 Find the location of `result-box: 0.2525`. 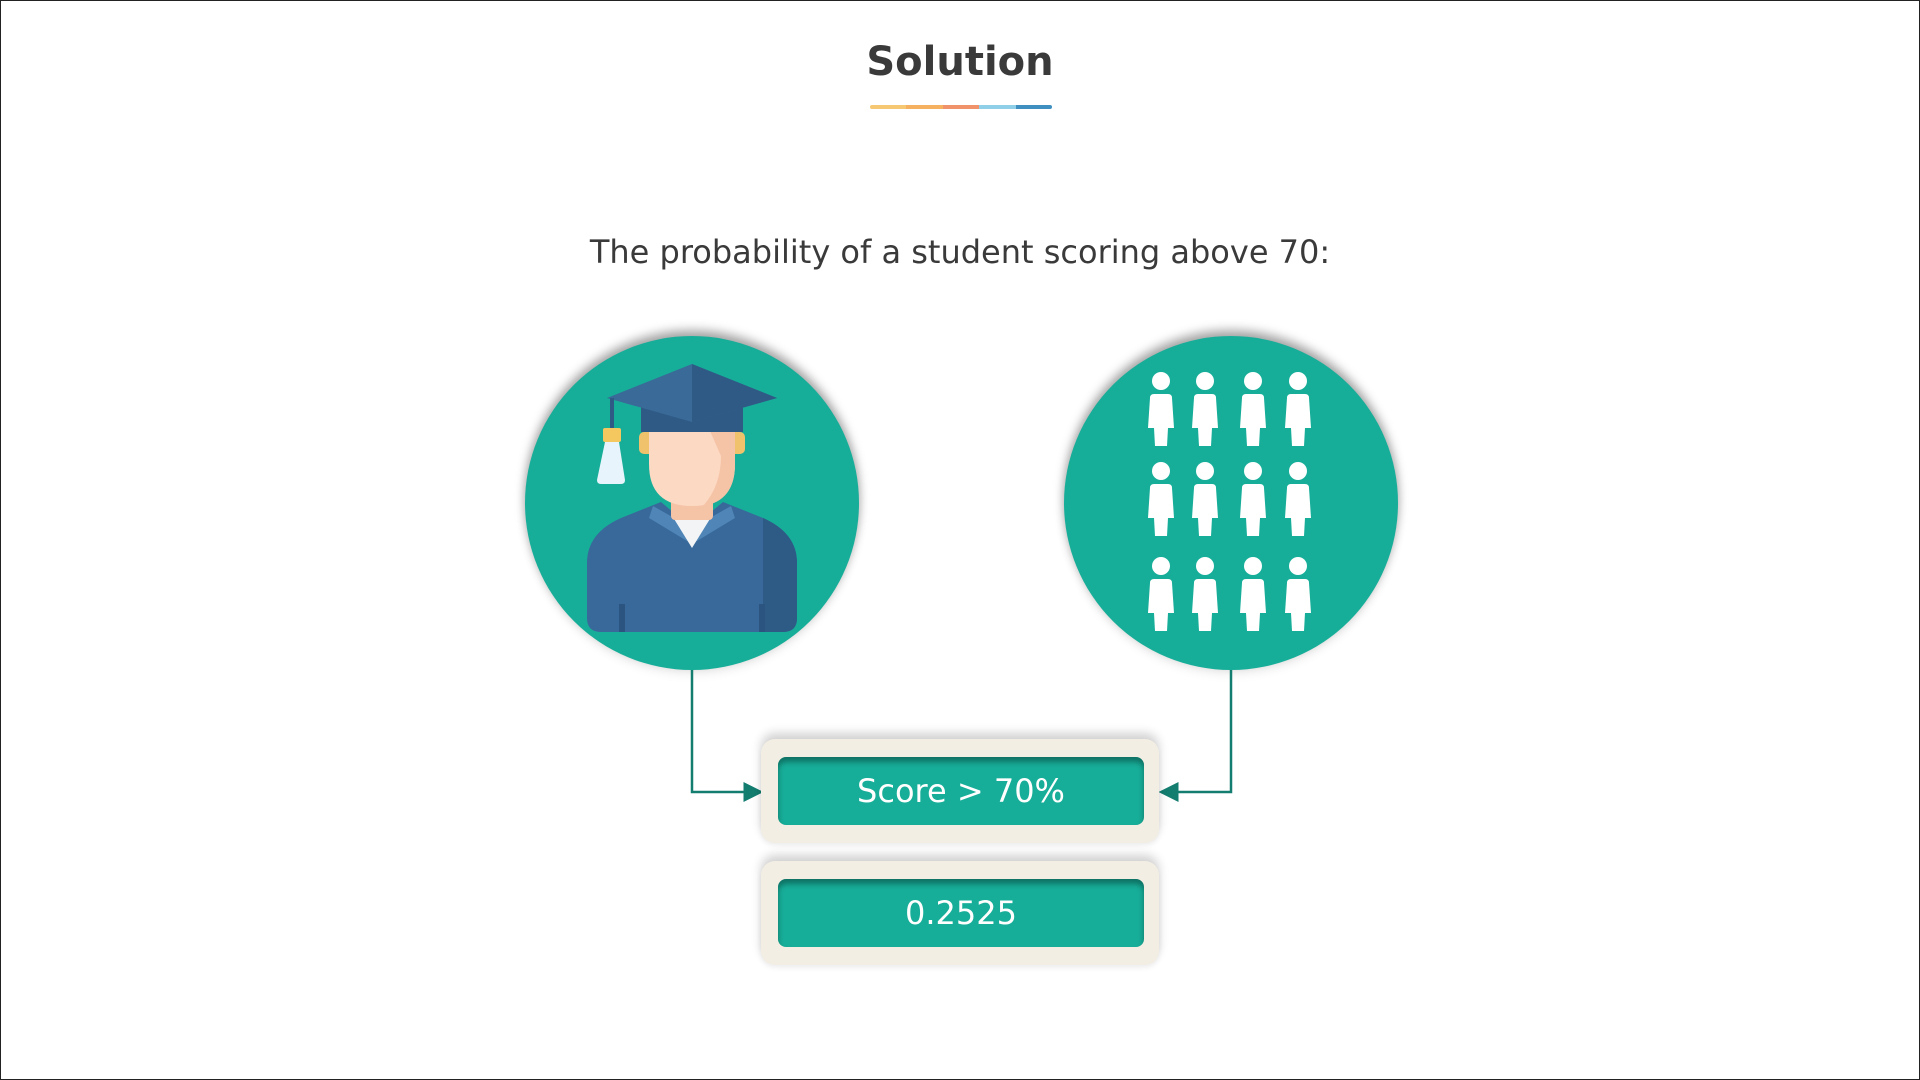

result-box: 0.2525 is located at coordinates (960, 913).